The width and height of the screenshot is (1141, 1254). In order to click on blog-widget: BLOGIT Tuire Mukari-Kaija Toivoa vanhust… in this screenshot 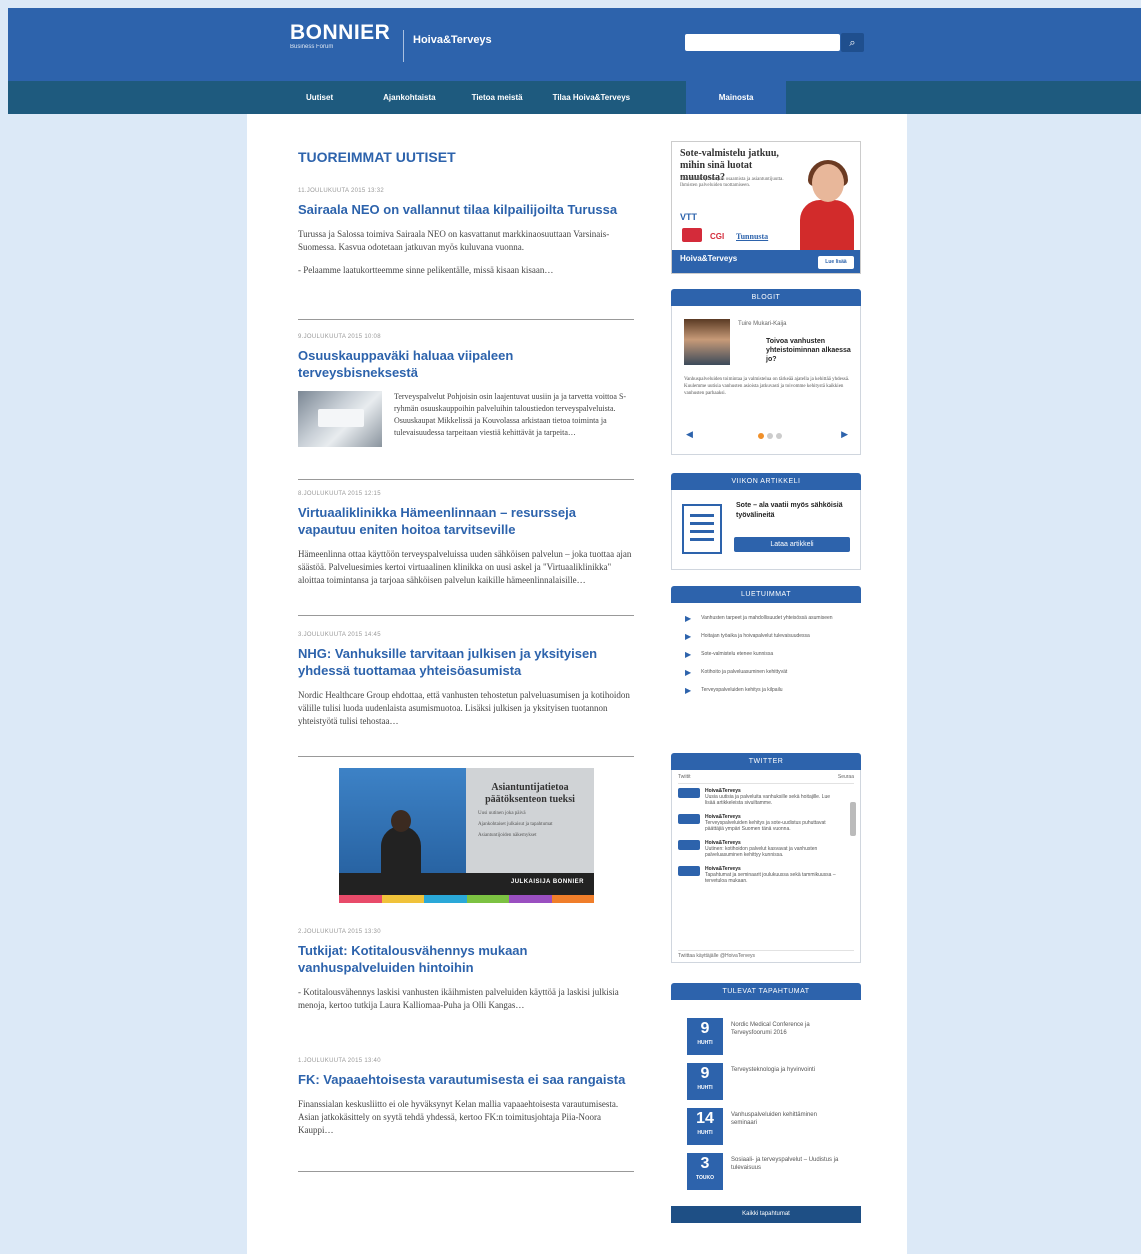, I will do `click(766, 372)`.